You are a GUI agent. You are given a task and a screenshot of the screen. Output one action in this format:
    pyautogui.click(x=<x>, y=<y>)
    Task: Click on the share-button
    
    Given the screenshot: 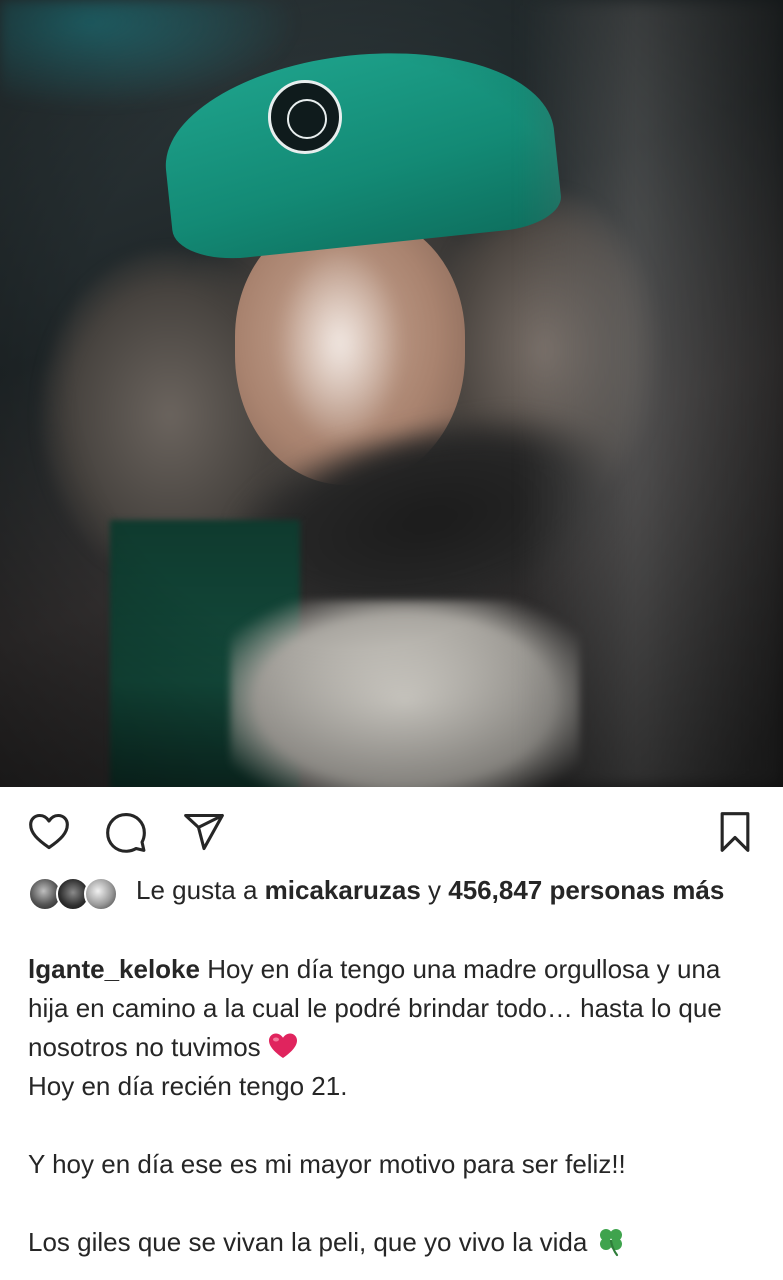 What is the action you would take?
    pyautogui.click(x=204, y=832)
    